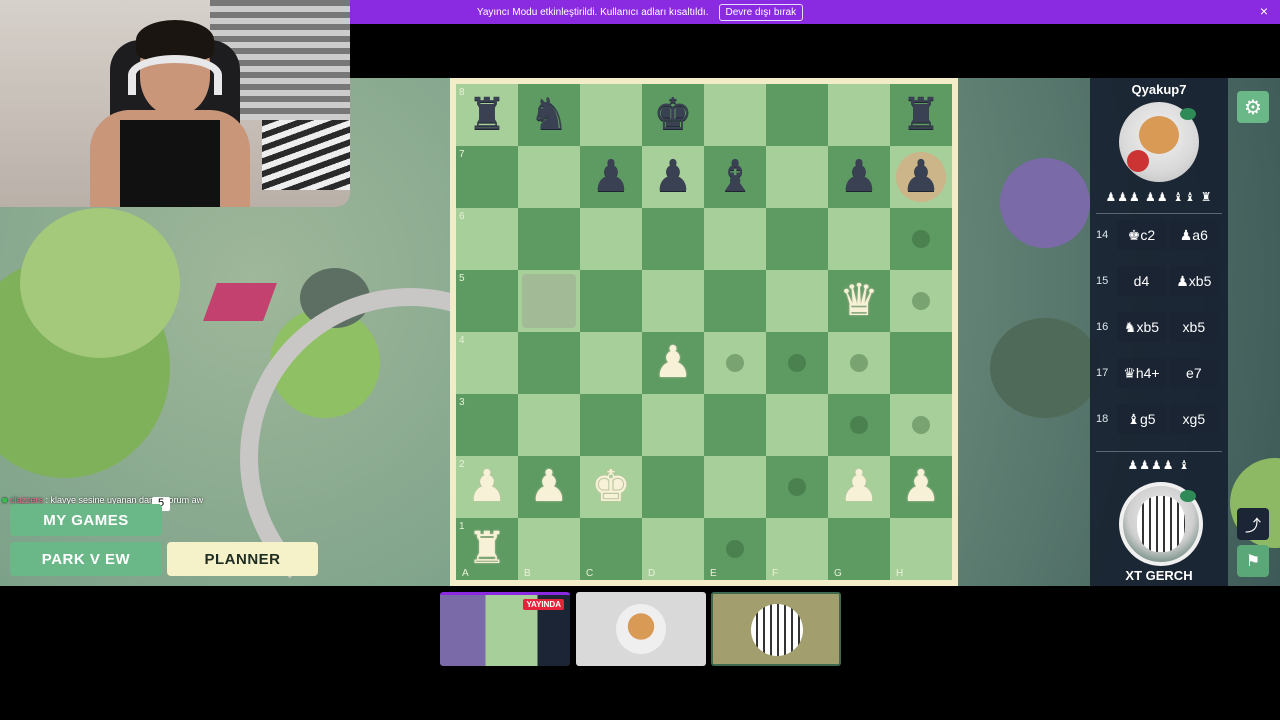 This screenshot has width=1280, height=720. I want to click on square-g1: G, so click(859, 549).